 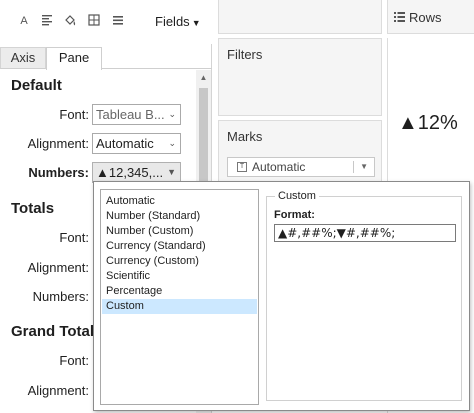 What do you see at coordinates (179, 276) in the screenshot?
I see `list-item-scientific: Scientific` at bounding box center [179, 276].